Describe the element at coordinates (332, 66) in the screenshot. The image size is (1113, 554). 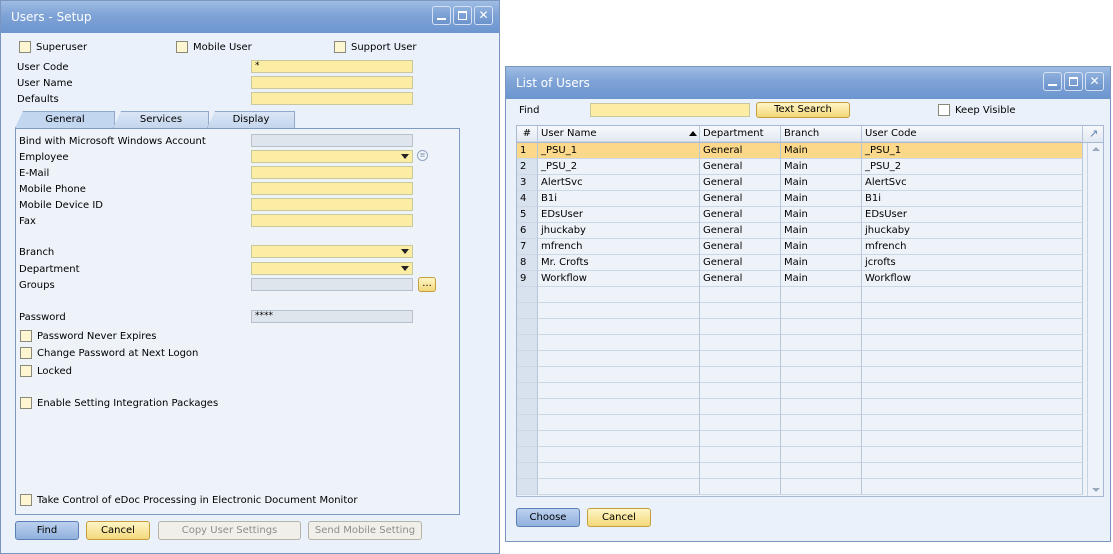
I see `user-code-field: *` at that location.